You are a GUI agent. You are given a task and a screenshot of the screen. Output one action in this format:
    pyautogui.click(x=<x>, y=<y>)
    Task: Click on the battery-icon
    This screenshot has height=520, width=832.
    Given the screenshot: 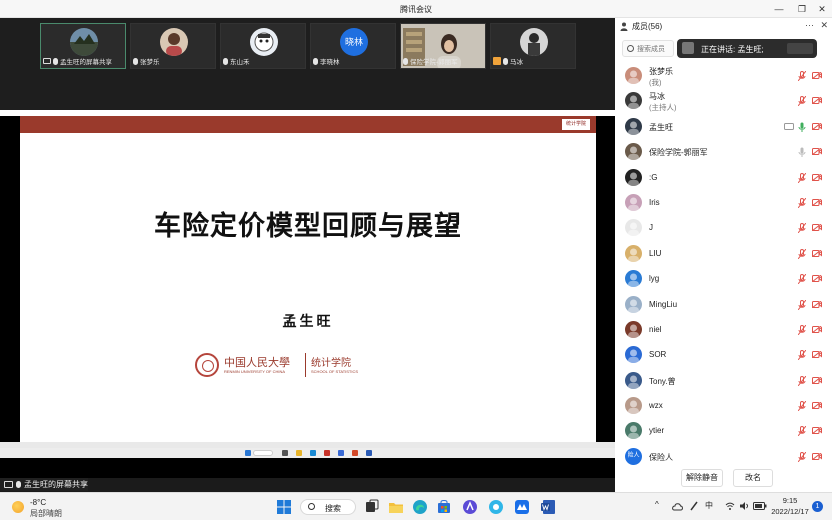 What is the action you would take?
    pyautogui.click(x=760, y=506)
    